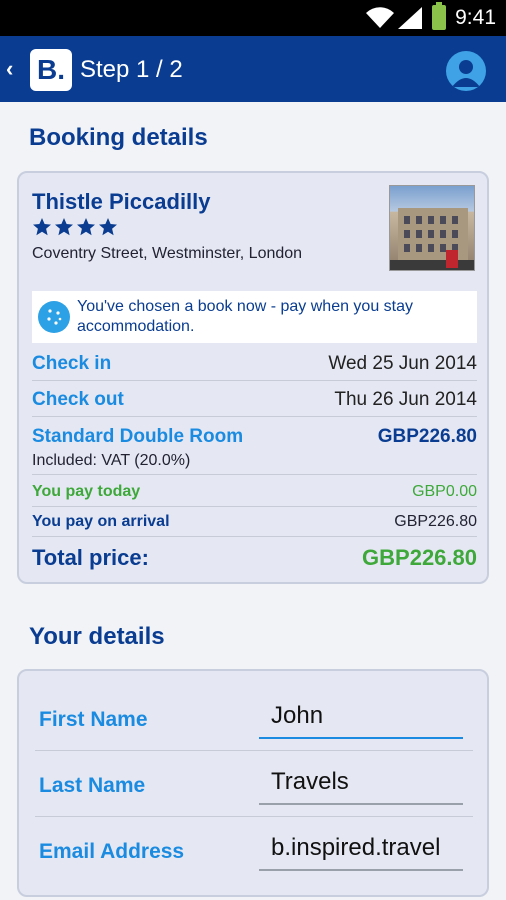 This screenshot has height=900, width=506. I want to click on first-name-field: John, so click(361, 719).